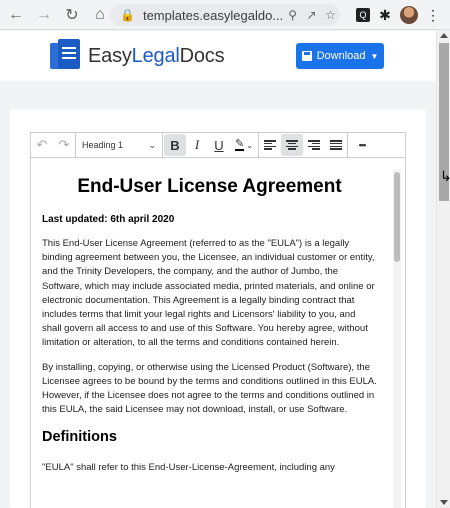 The height and width of the screenshot is (508, 450). Describe the element at coordinates (202, 55) in the screenshot. I see `logo-suffix: Docs` at that location.